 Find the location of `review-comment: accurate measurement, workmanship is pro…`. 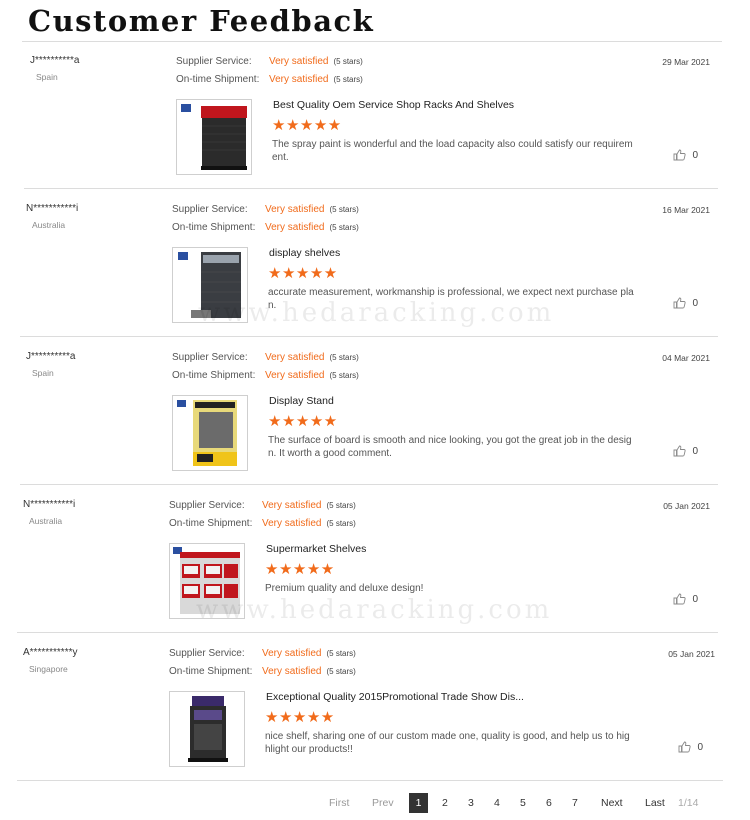

review-comment: accurate measurement, workmanship is pro… is located at coordinates (451, 299).